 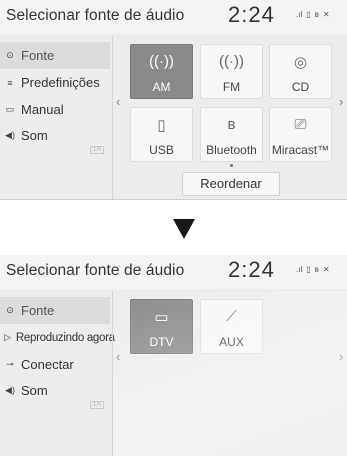 I want to click on tile-label: AUX, so click(x=231, y=342).